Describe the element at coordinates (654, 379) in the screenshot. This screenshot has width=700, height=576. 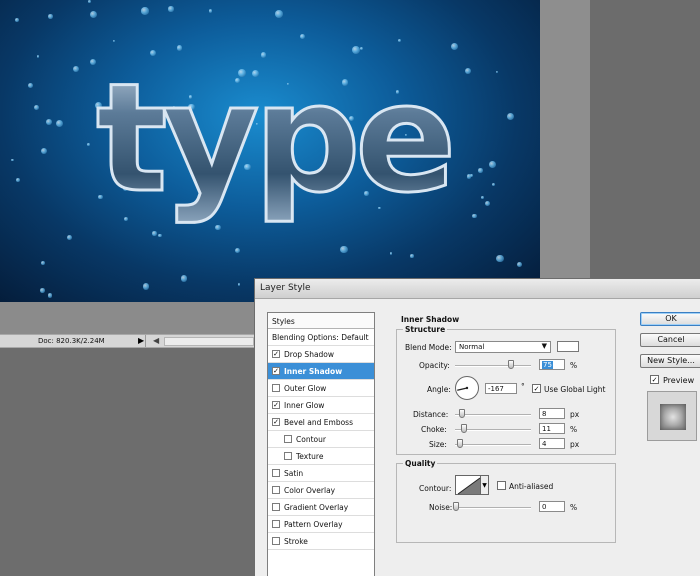
I see `preview-checkbox: ✓` at that location.